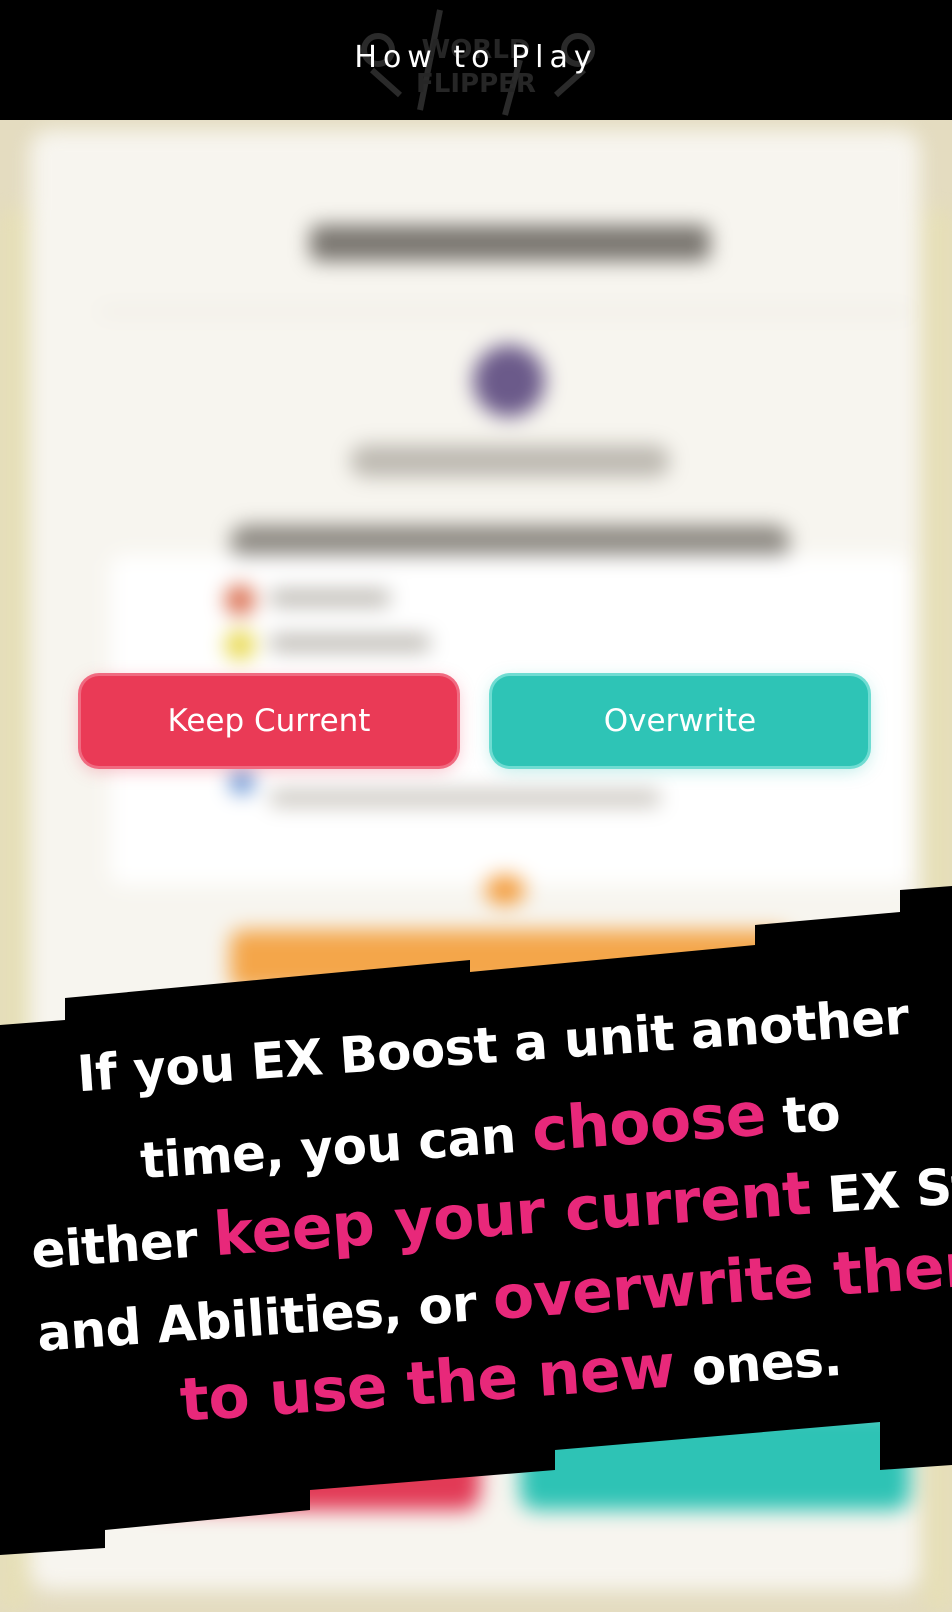 This screenshot has height=1612, width=952. I want to click on ability-icon, so click(242, 782).